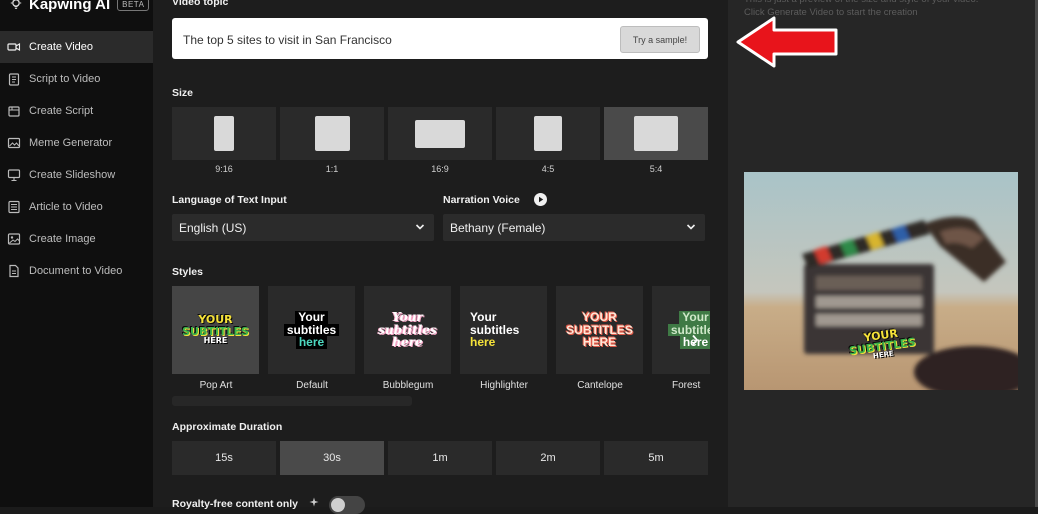 This screenshot has width=1038, height=514. Describe the element at coordinates (14, 79) in the screenshot. I see `clipboard-icon` at that location.